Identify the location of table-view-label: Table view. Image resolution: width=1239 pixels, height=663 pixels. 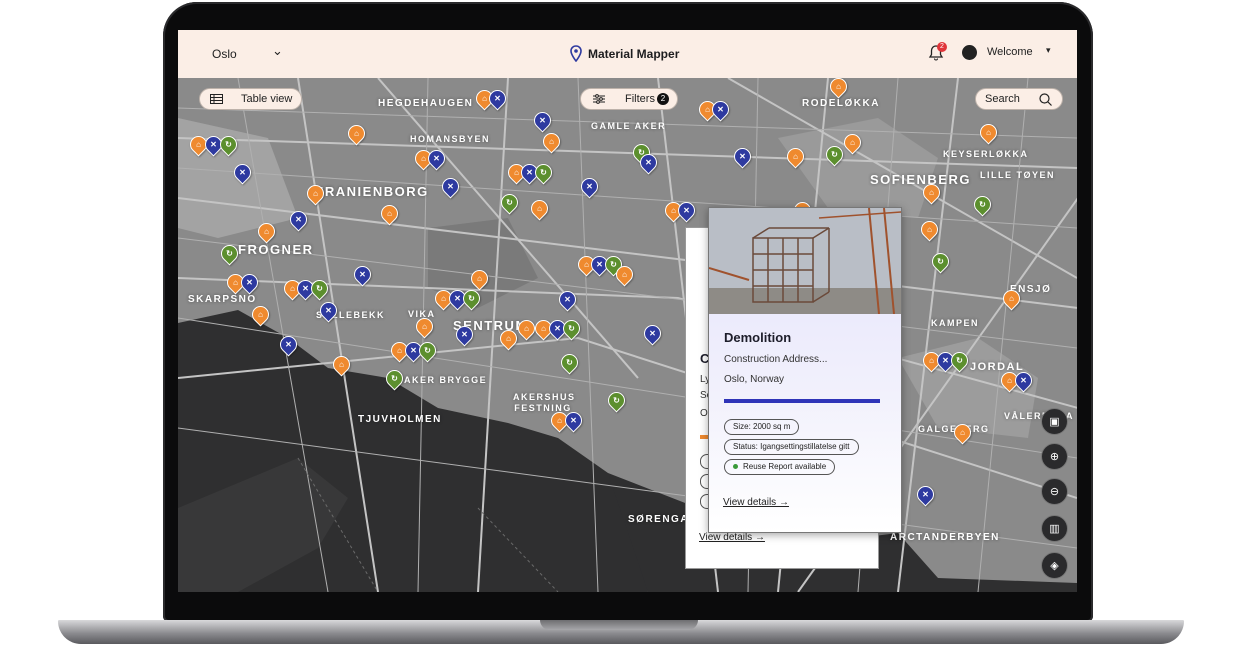
(267, 99).